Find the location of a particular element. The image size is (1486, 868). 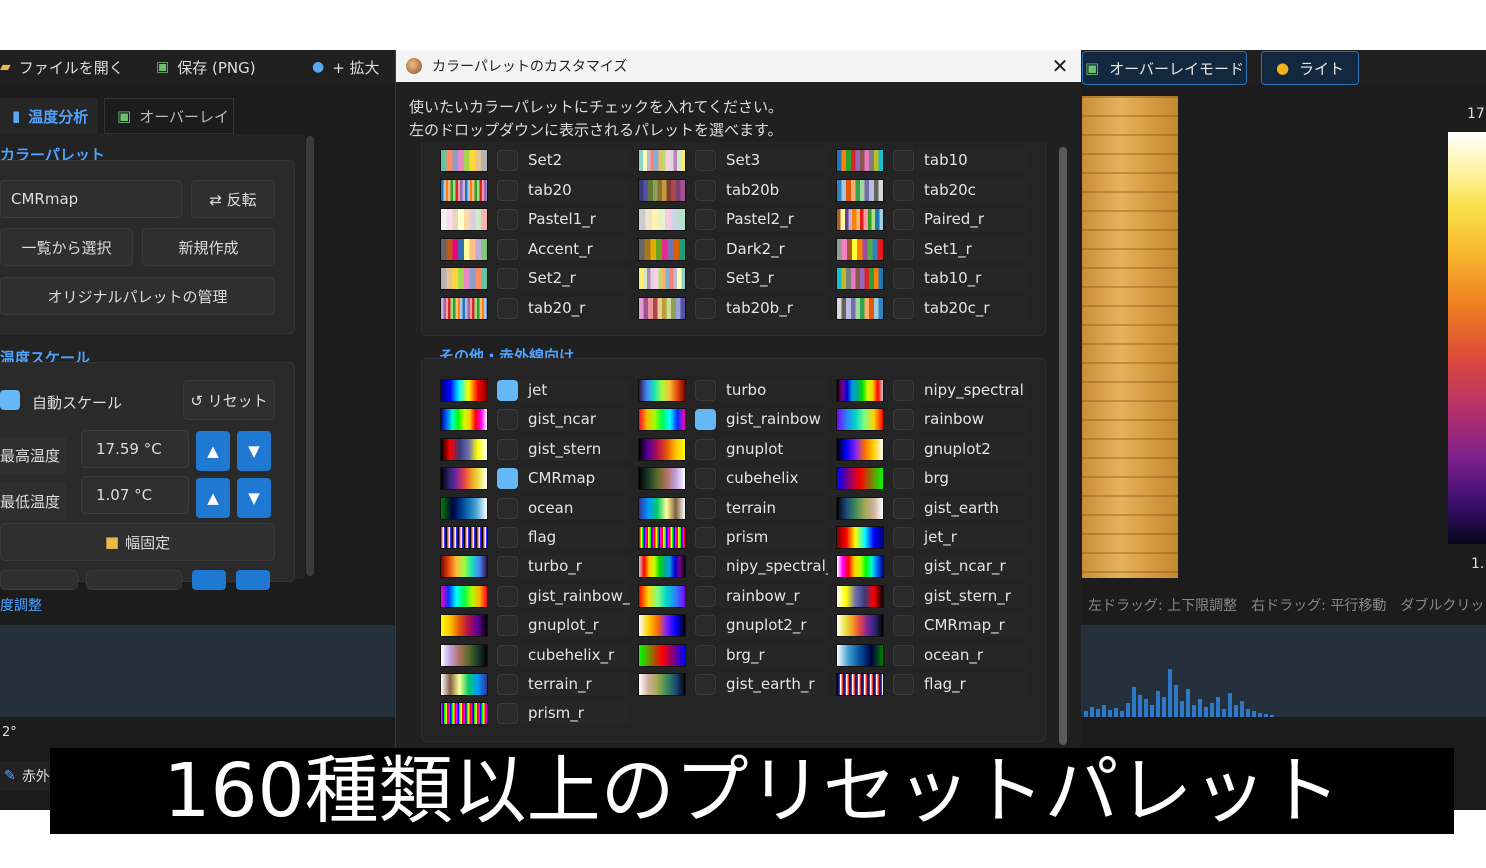

max-temp-up-button: ▲ is located at coordinates (213, 451).